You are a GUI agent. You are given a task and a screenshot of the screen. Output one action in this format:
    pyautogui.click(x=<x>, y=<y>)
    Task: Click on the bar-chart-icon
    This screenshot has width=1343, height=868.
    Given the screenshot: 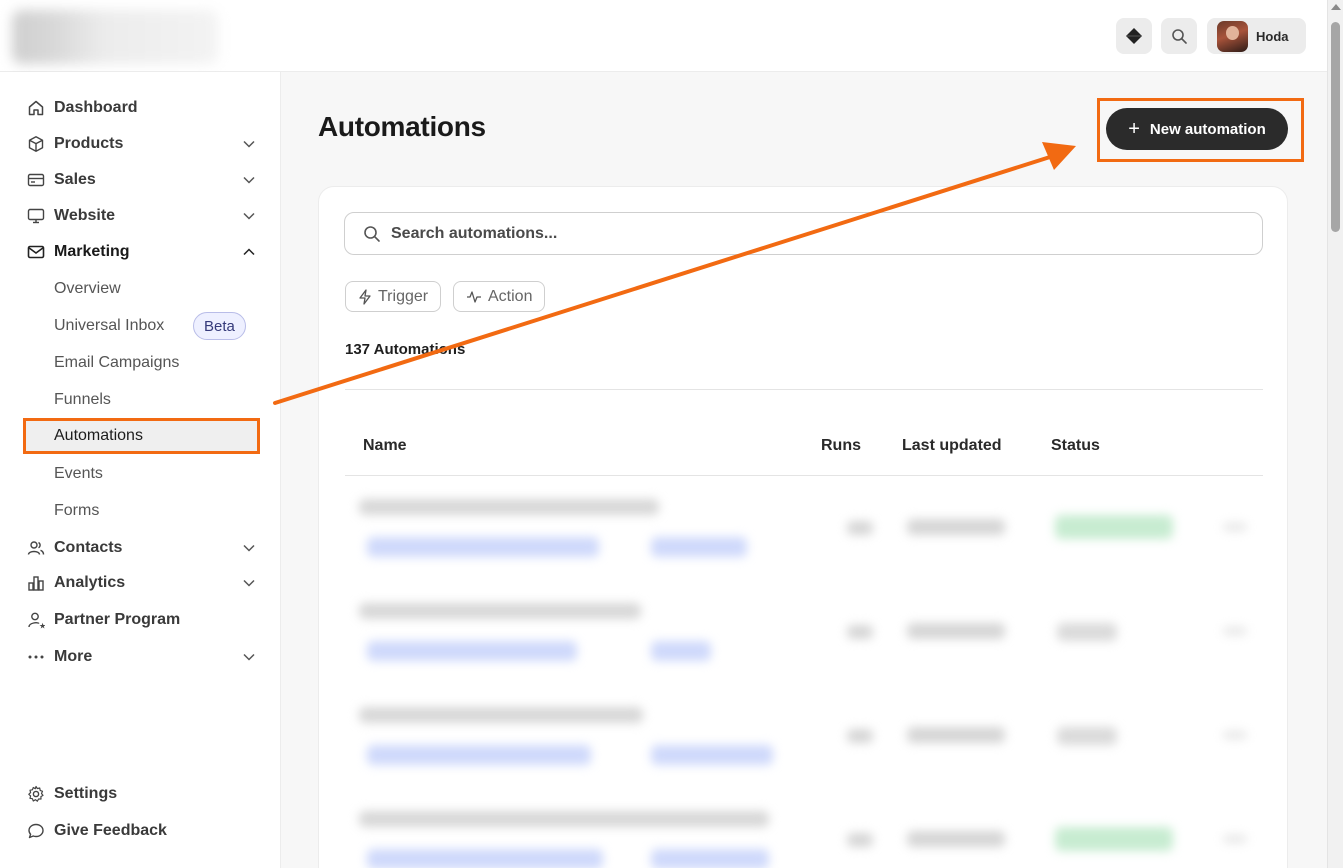 What is the action you would take?
    pyautogui.click(x=36, y=583)
    